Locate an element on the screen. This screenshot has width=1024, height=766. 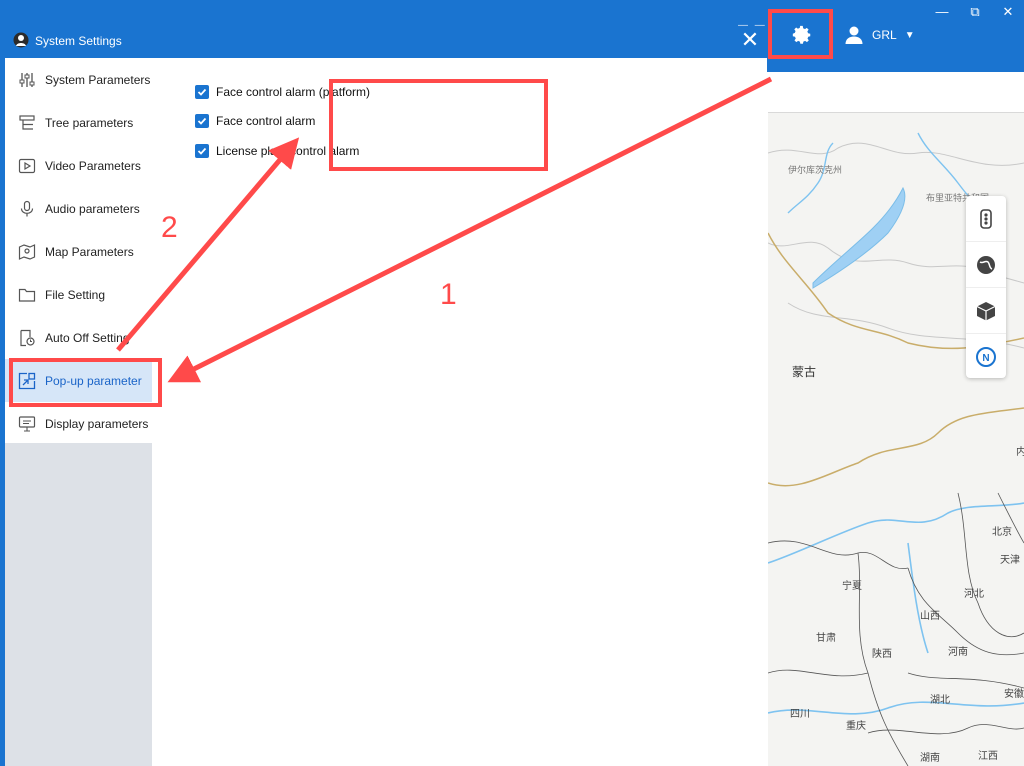
map-toolbar is located at coordinates (896, 92).